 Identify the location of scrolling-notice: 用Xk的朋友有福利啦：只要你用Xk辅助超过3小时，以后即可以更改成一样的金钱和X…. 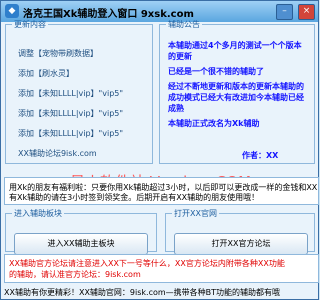
(161, 191).